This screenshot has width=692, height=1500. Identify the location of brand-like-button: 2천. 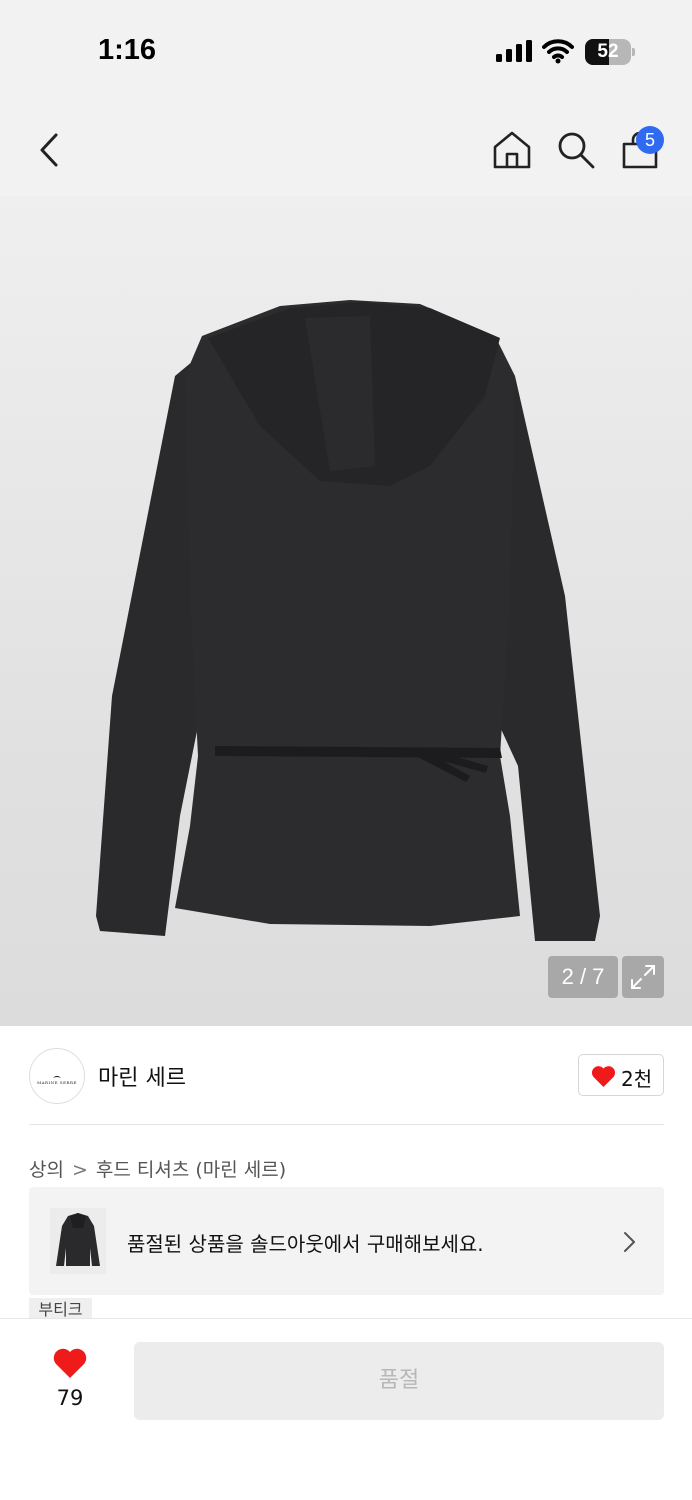
(621, 1075).